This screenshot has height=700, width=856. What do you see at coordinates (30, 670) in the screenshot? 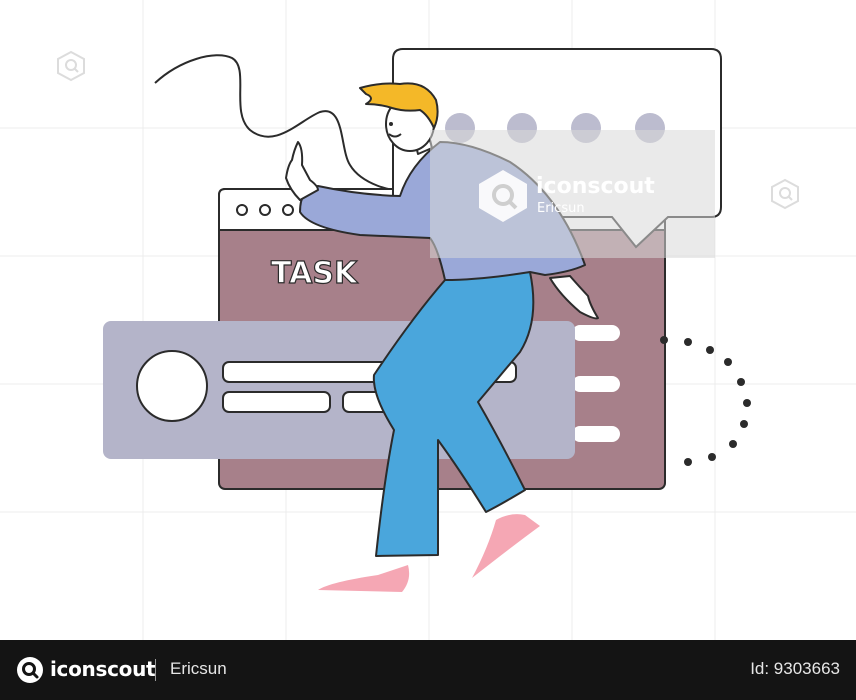
I see `iconscout-logo-icon` at bounding box center [30, 670].